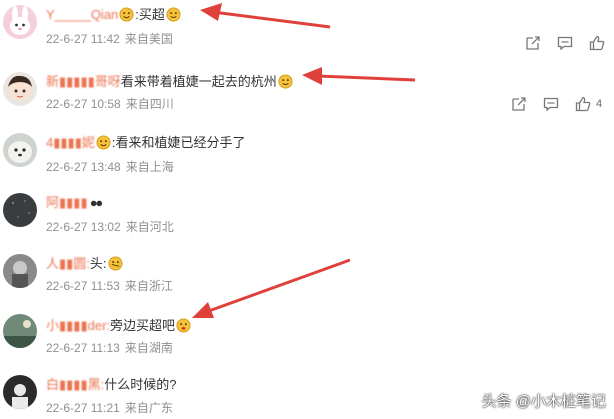 The image size is (614, 419). Describe the element at coordinates (307, 218) in the screenshot. I see `comment-item: 阿▮▮▮▮ 22-6-27 13:02 来自河北` at that location.